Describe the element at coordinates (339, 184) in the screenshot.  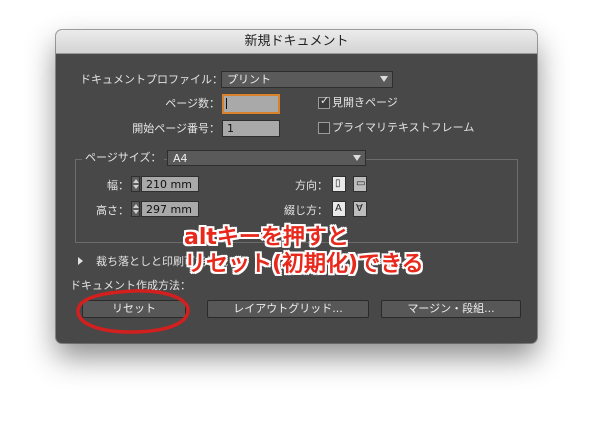
I see `portrait-orientation-icon: ▯` at that location.